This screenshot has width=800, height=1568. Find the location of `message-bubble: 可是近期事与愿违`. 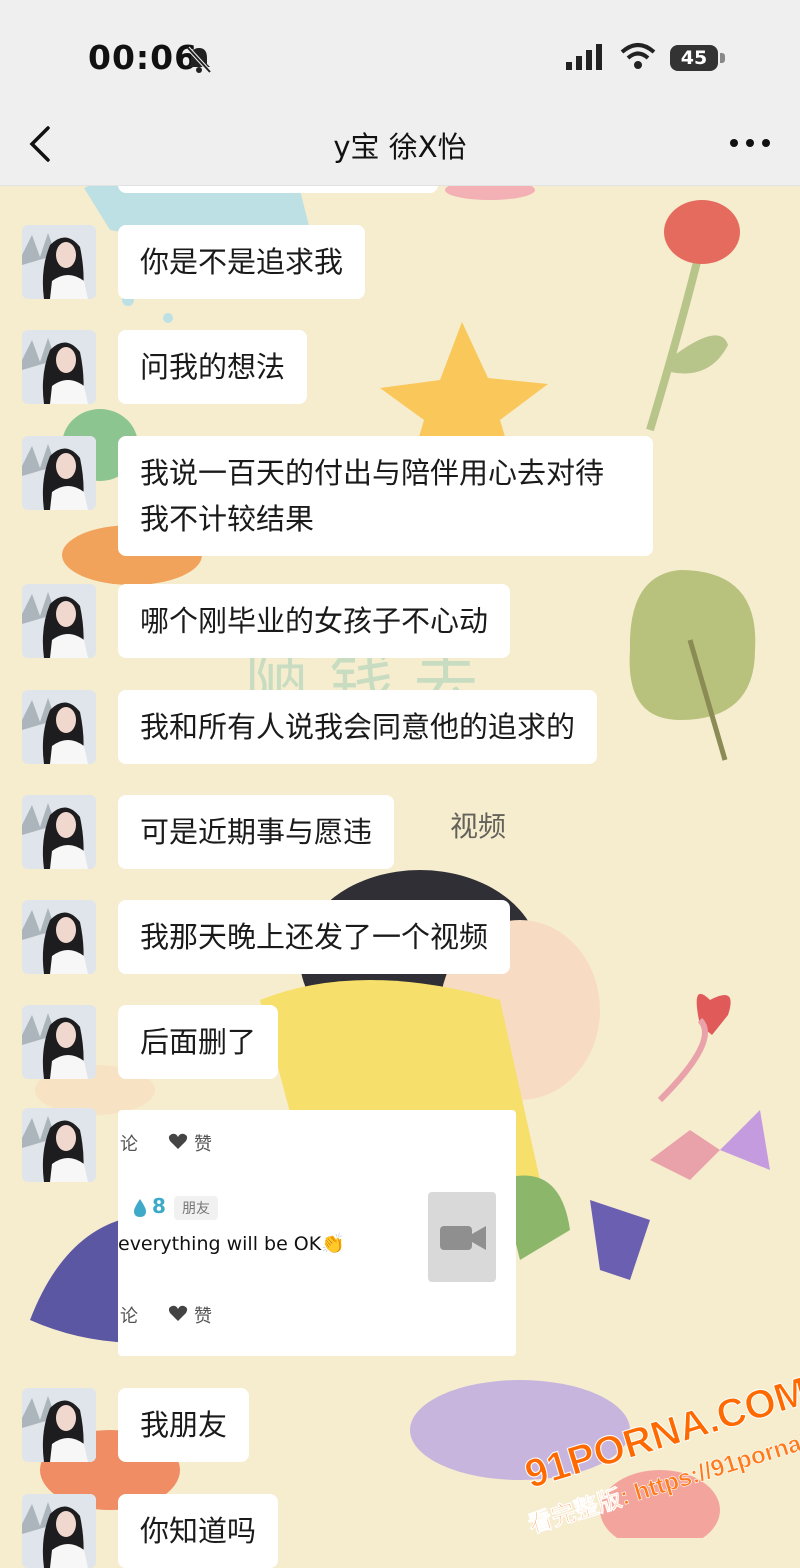

message-bubble: 可是近期事与愿违 is located at coordinates (256, 832).